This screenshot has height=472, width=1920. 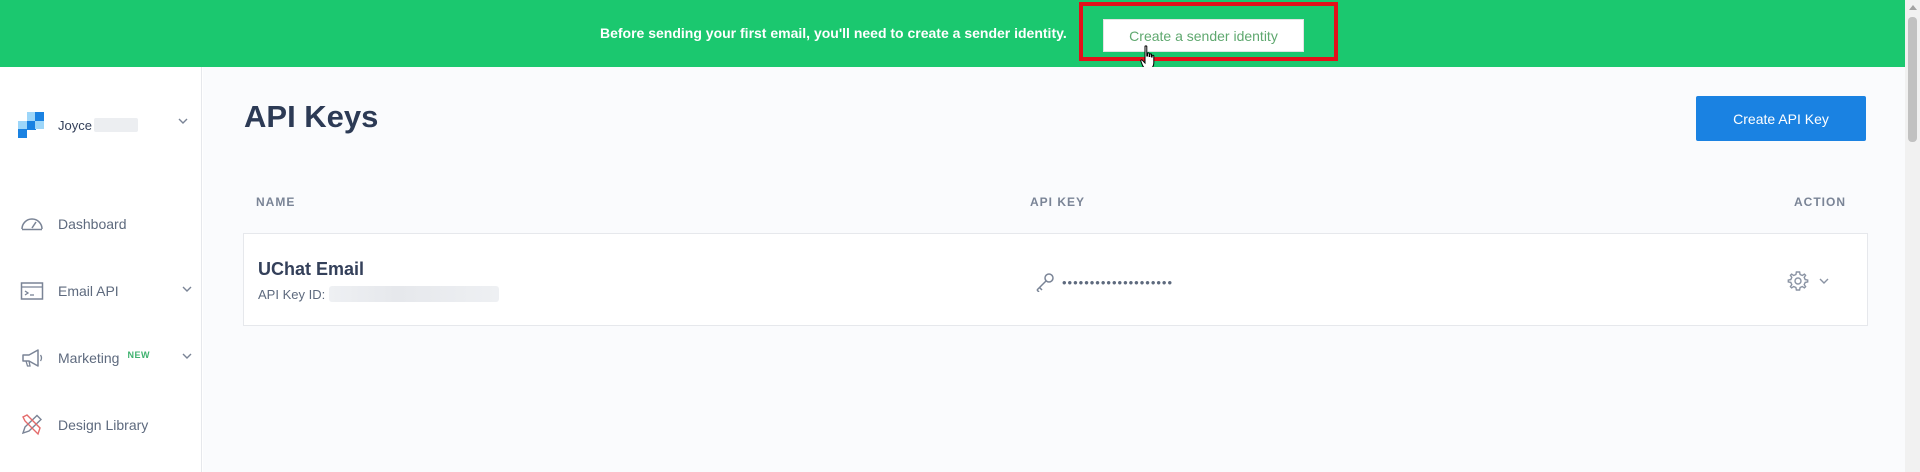 What do you see at coordinates (115, 125) in the screenshot?
I see `account-name-redacted` at bounding box center [115, 125].